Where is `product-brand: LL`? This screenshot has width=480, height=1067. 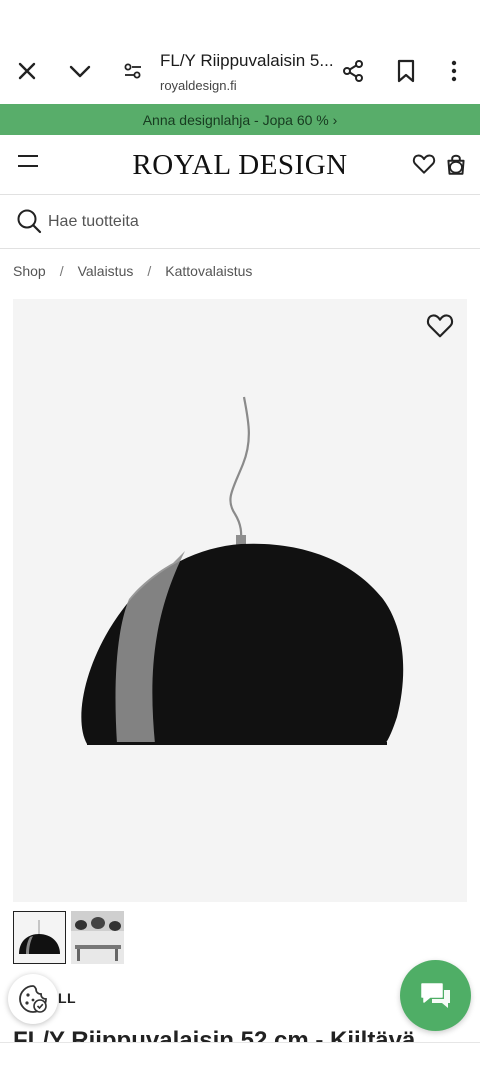 product-brand: LL is located at coordinates (67, 998).